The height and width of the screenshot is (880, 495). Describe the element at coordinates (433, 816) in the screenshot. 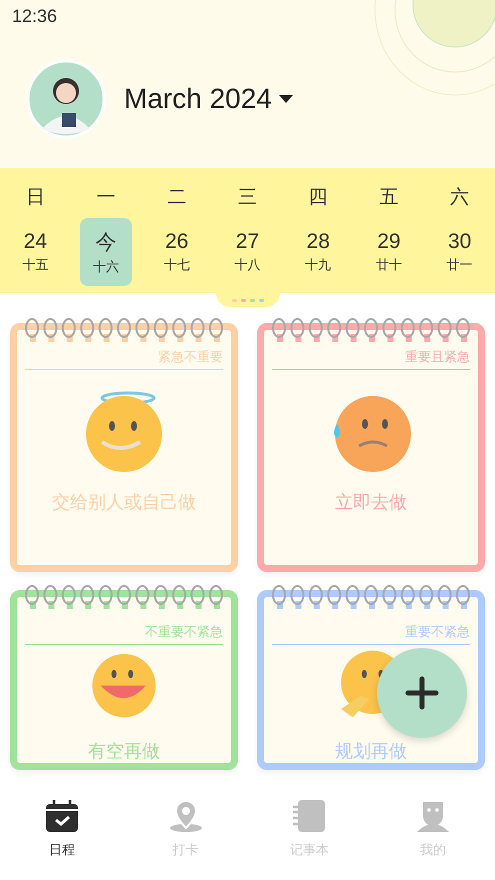

I see `person-icon` at that location.